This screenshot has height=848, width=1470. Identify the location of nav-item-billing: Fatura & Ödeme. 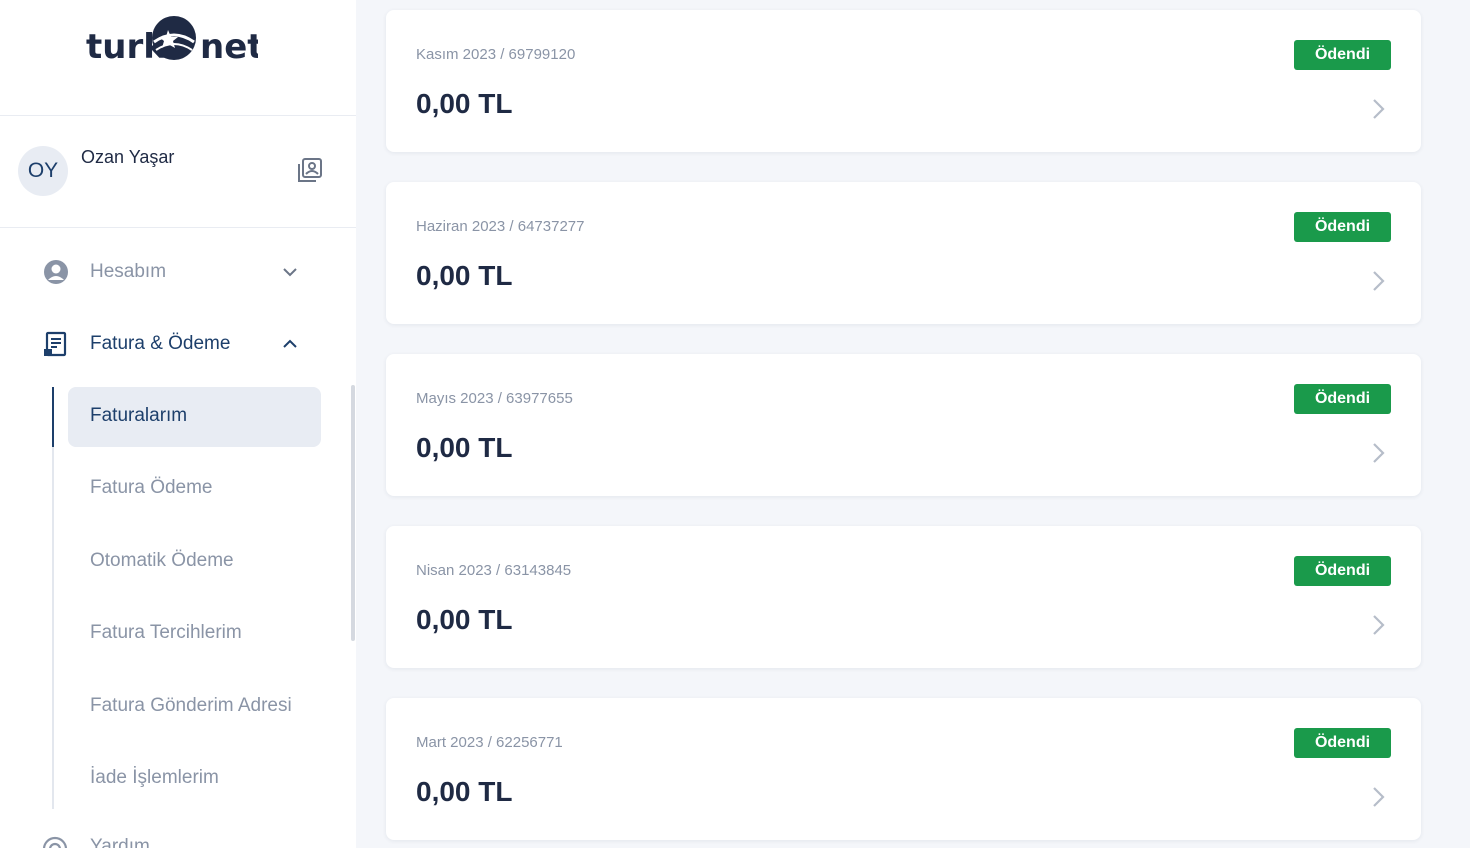
(178, 344).